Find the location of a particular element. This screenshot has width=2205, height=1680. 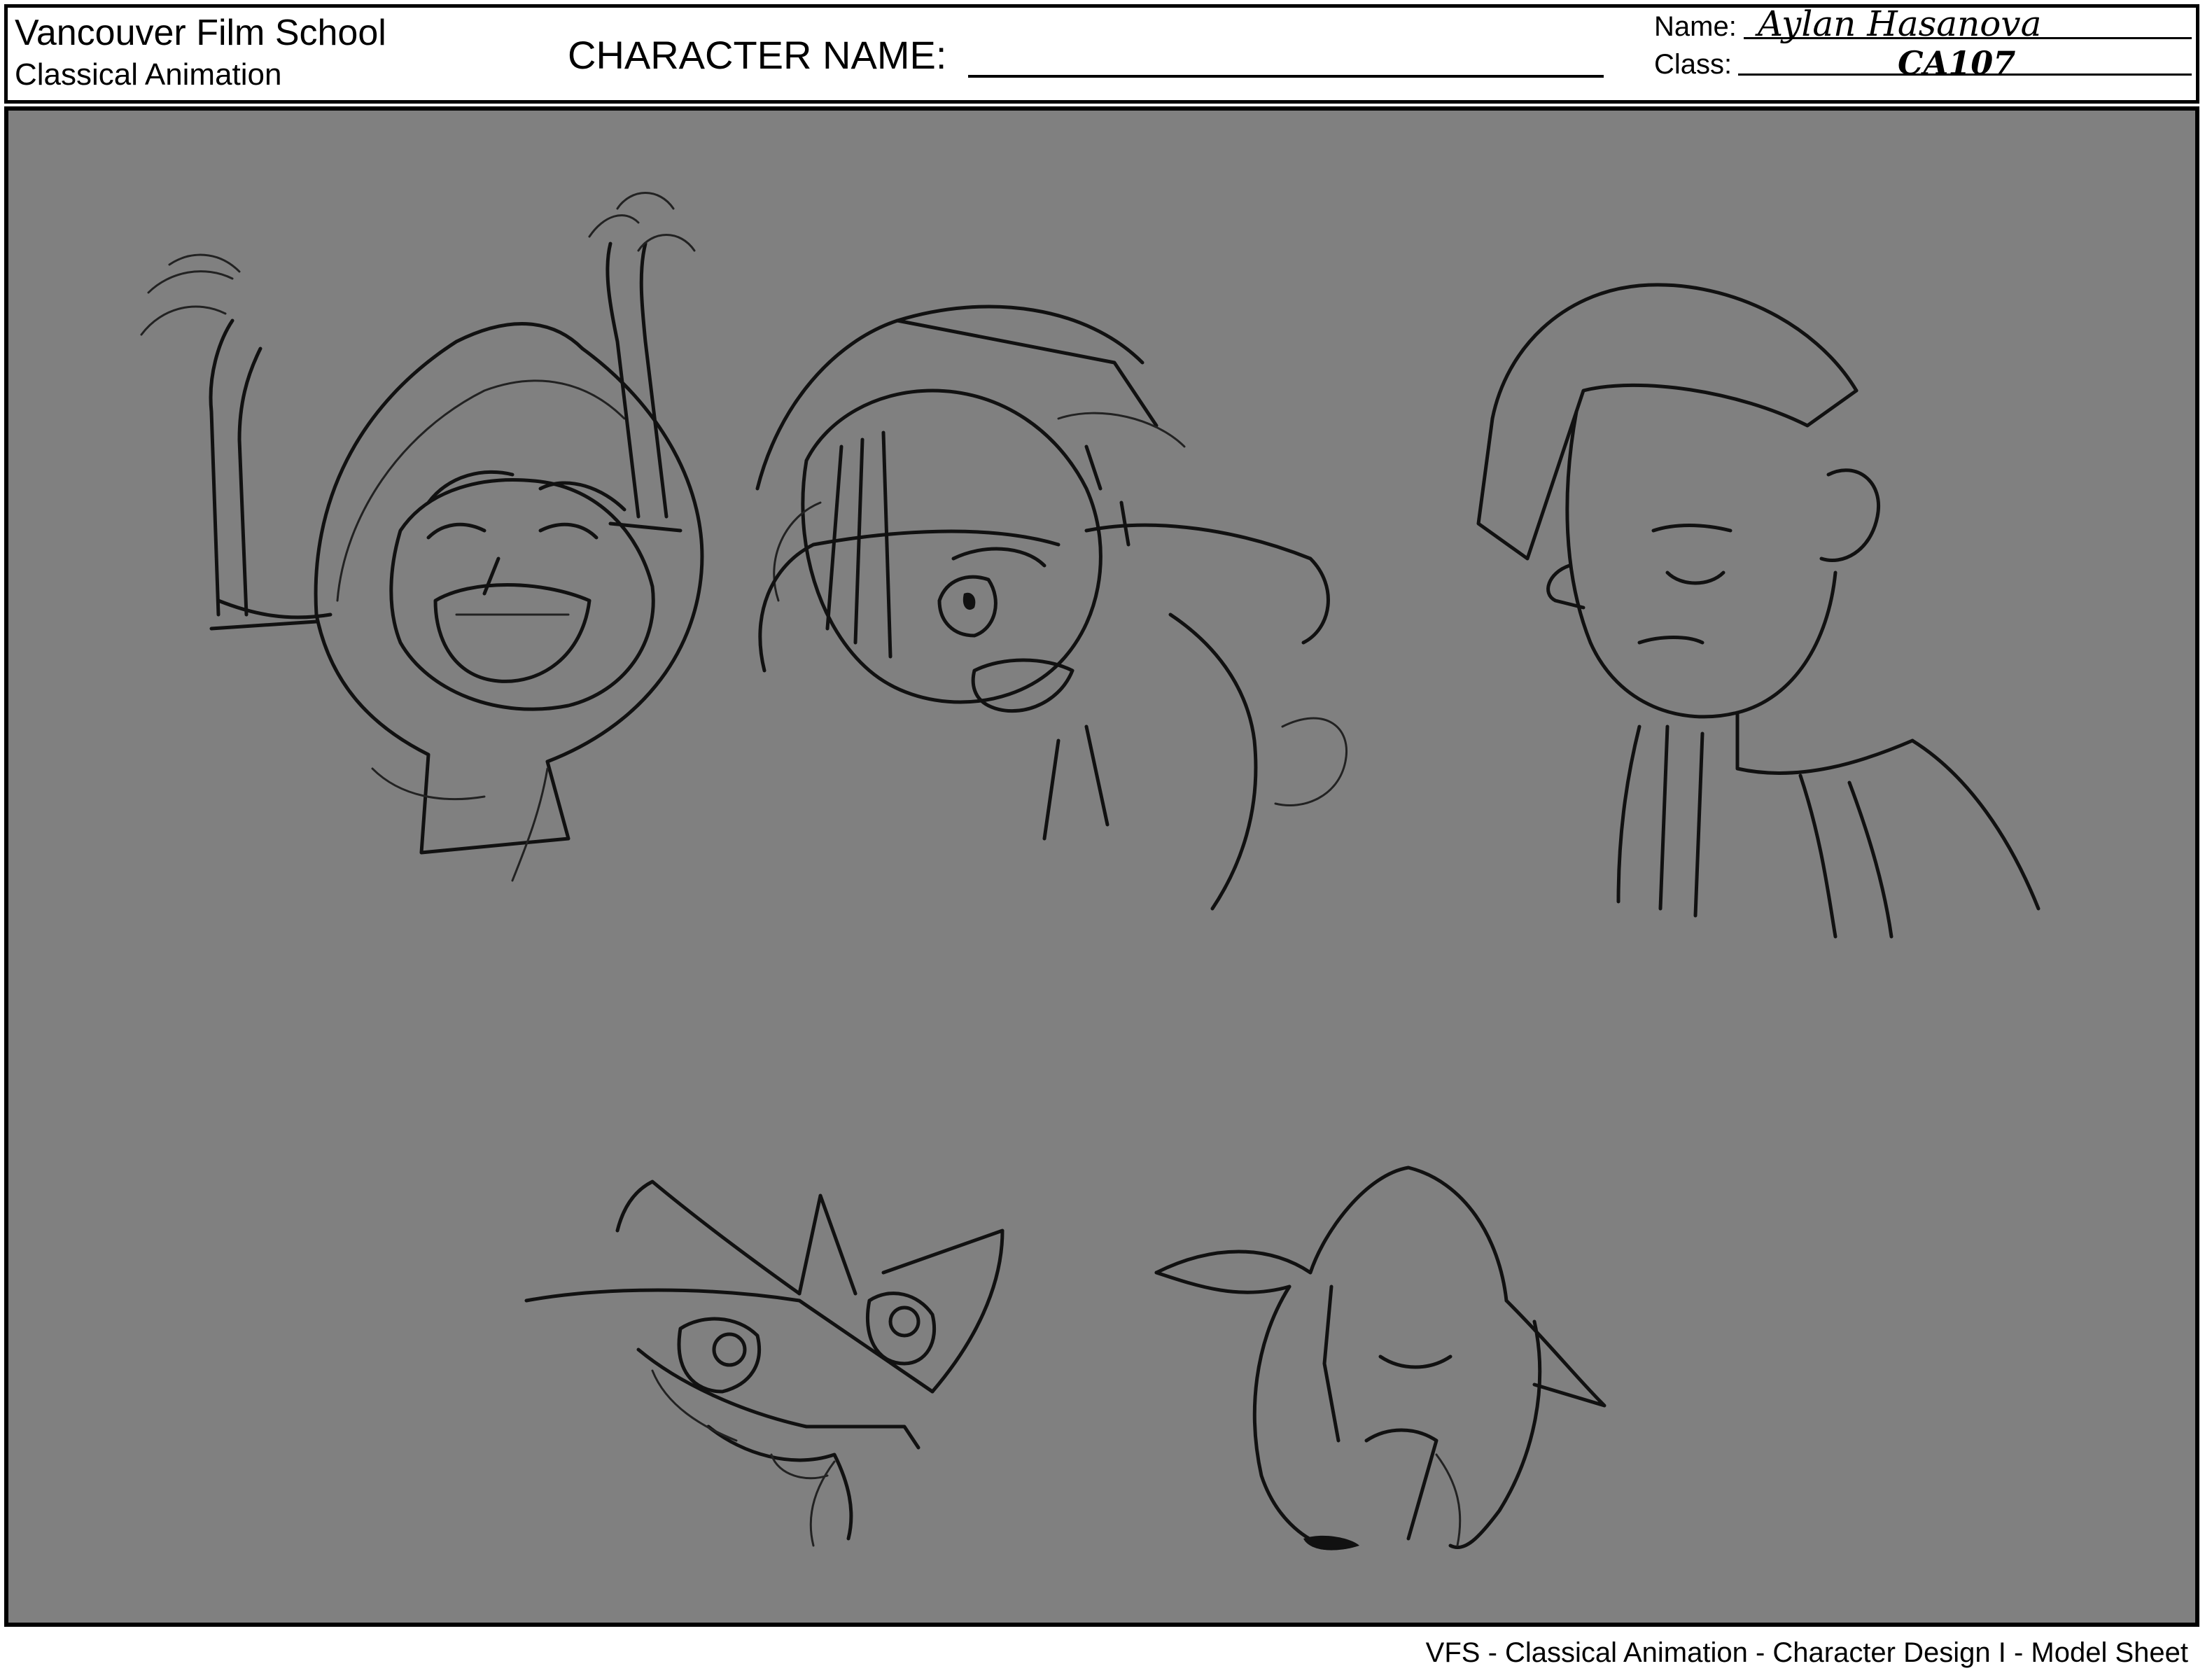

sad-fox-head-sketch is located at coordinates (1380, 1358).